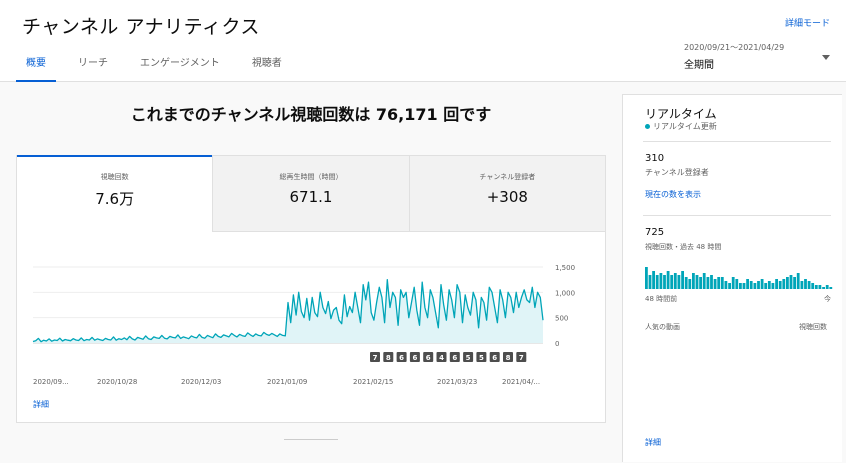 This screenshot has width=846, height=463. I want to click on metric-tab-views: 視聴回数 7.6万, so click(115, 193).